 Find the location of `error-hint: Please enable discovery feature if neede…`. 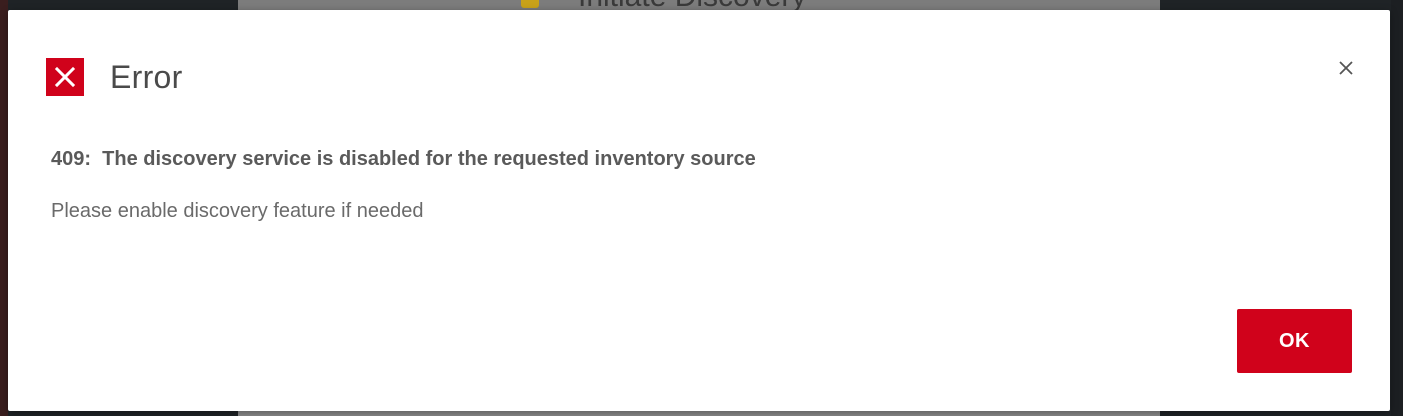

error-hint: Please enable discovery feature if neede… is located at coordinates (237, 211).